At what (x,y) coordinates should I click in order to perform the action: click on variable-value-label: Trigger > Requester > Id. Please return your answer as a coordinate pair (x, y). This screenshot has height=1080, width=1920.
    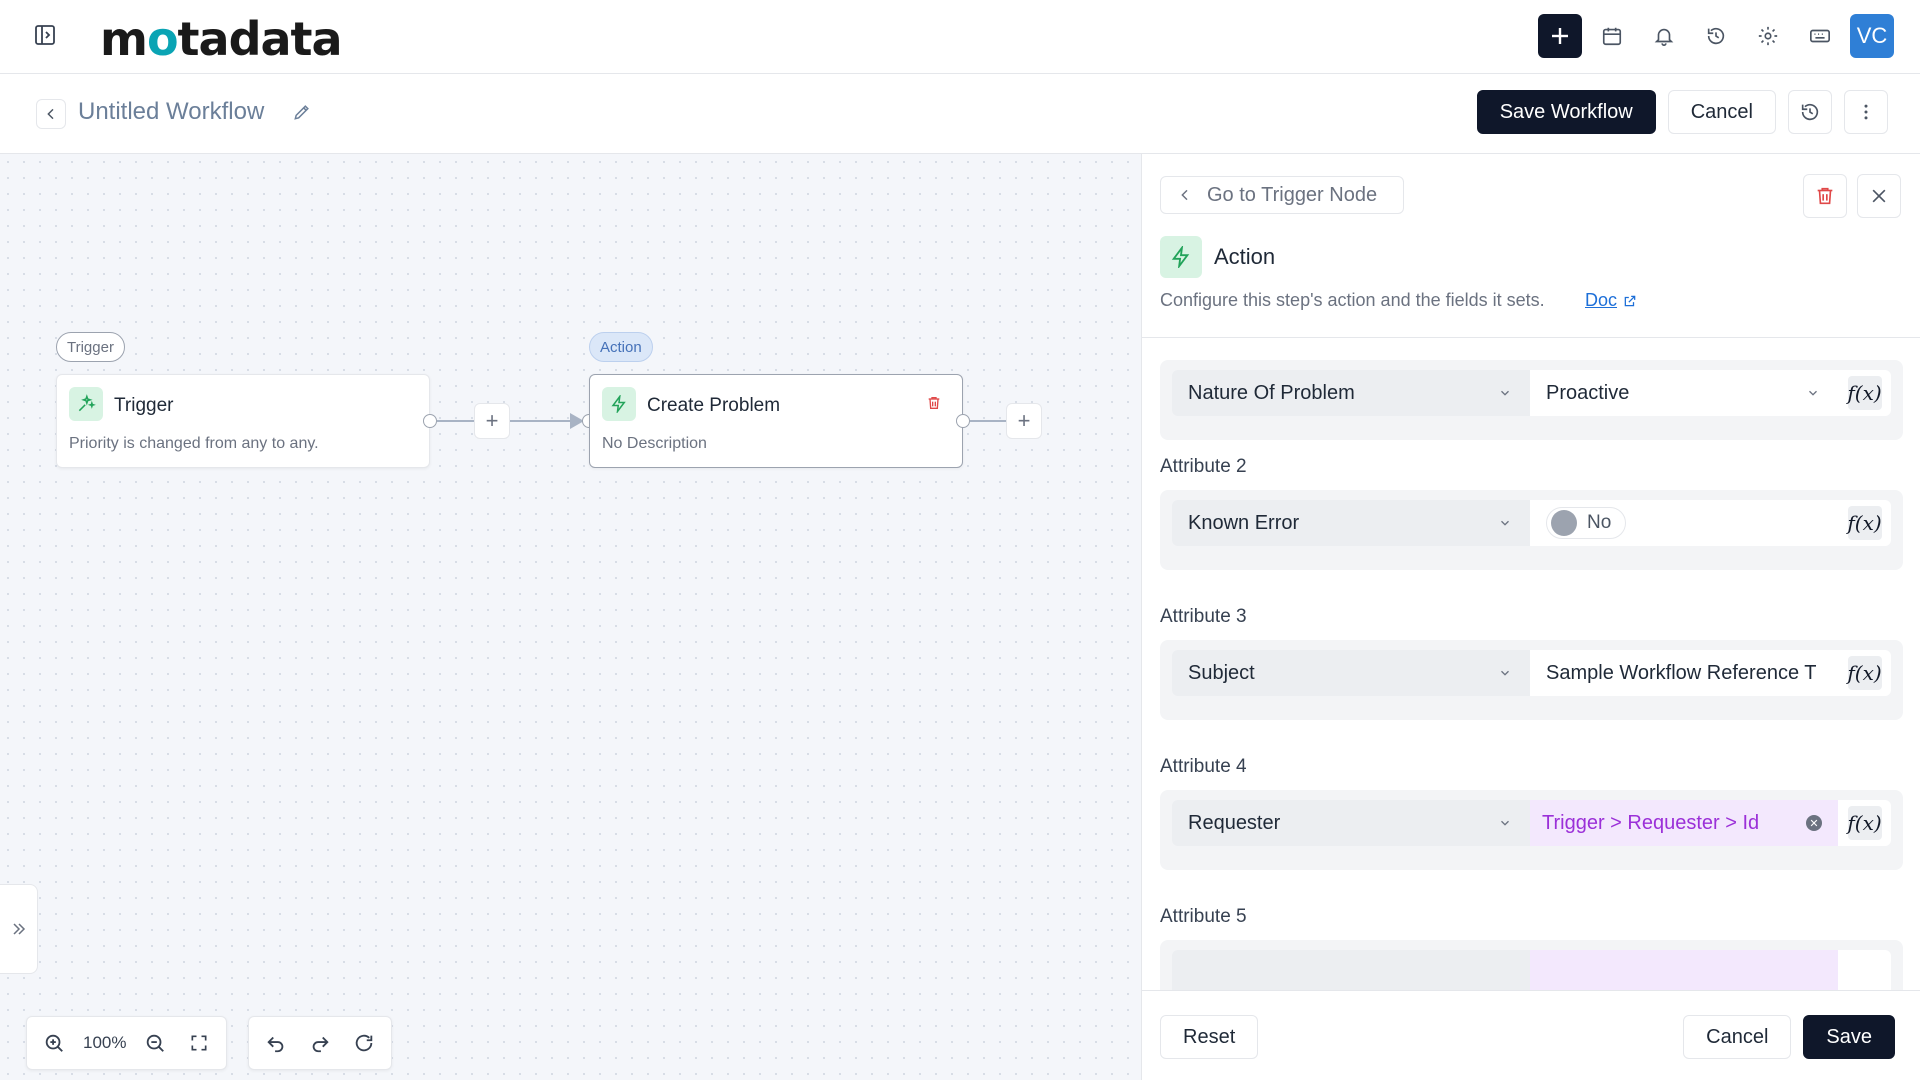
    Looking at the image, I should click on (1651, 822).